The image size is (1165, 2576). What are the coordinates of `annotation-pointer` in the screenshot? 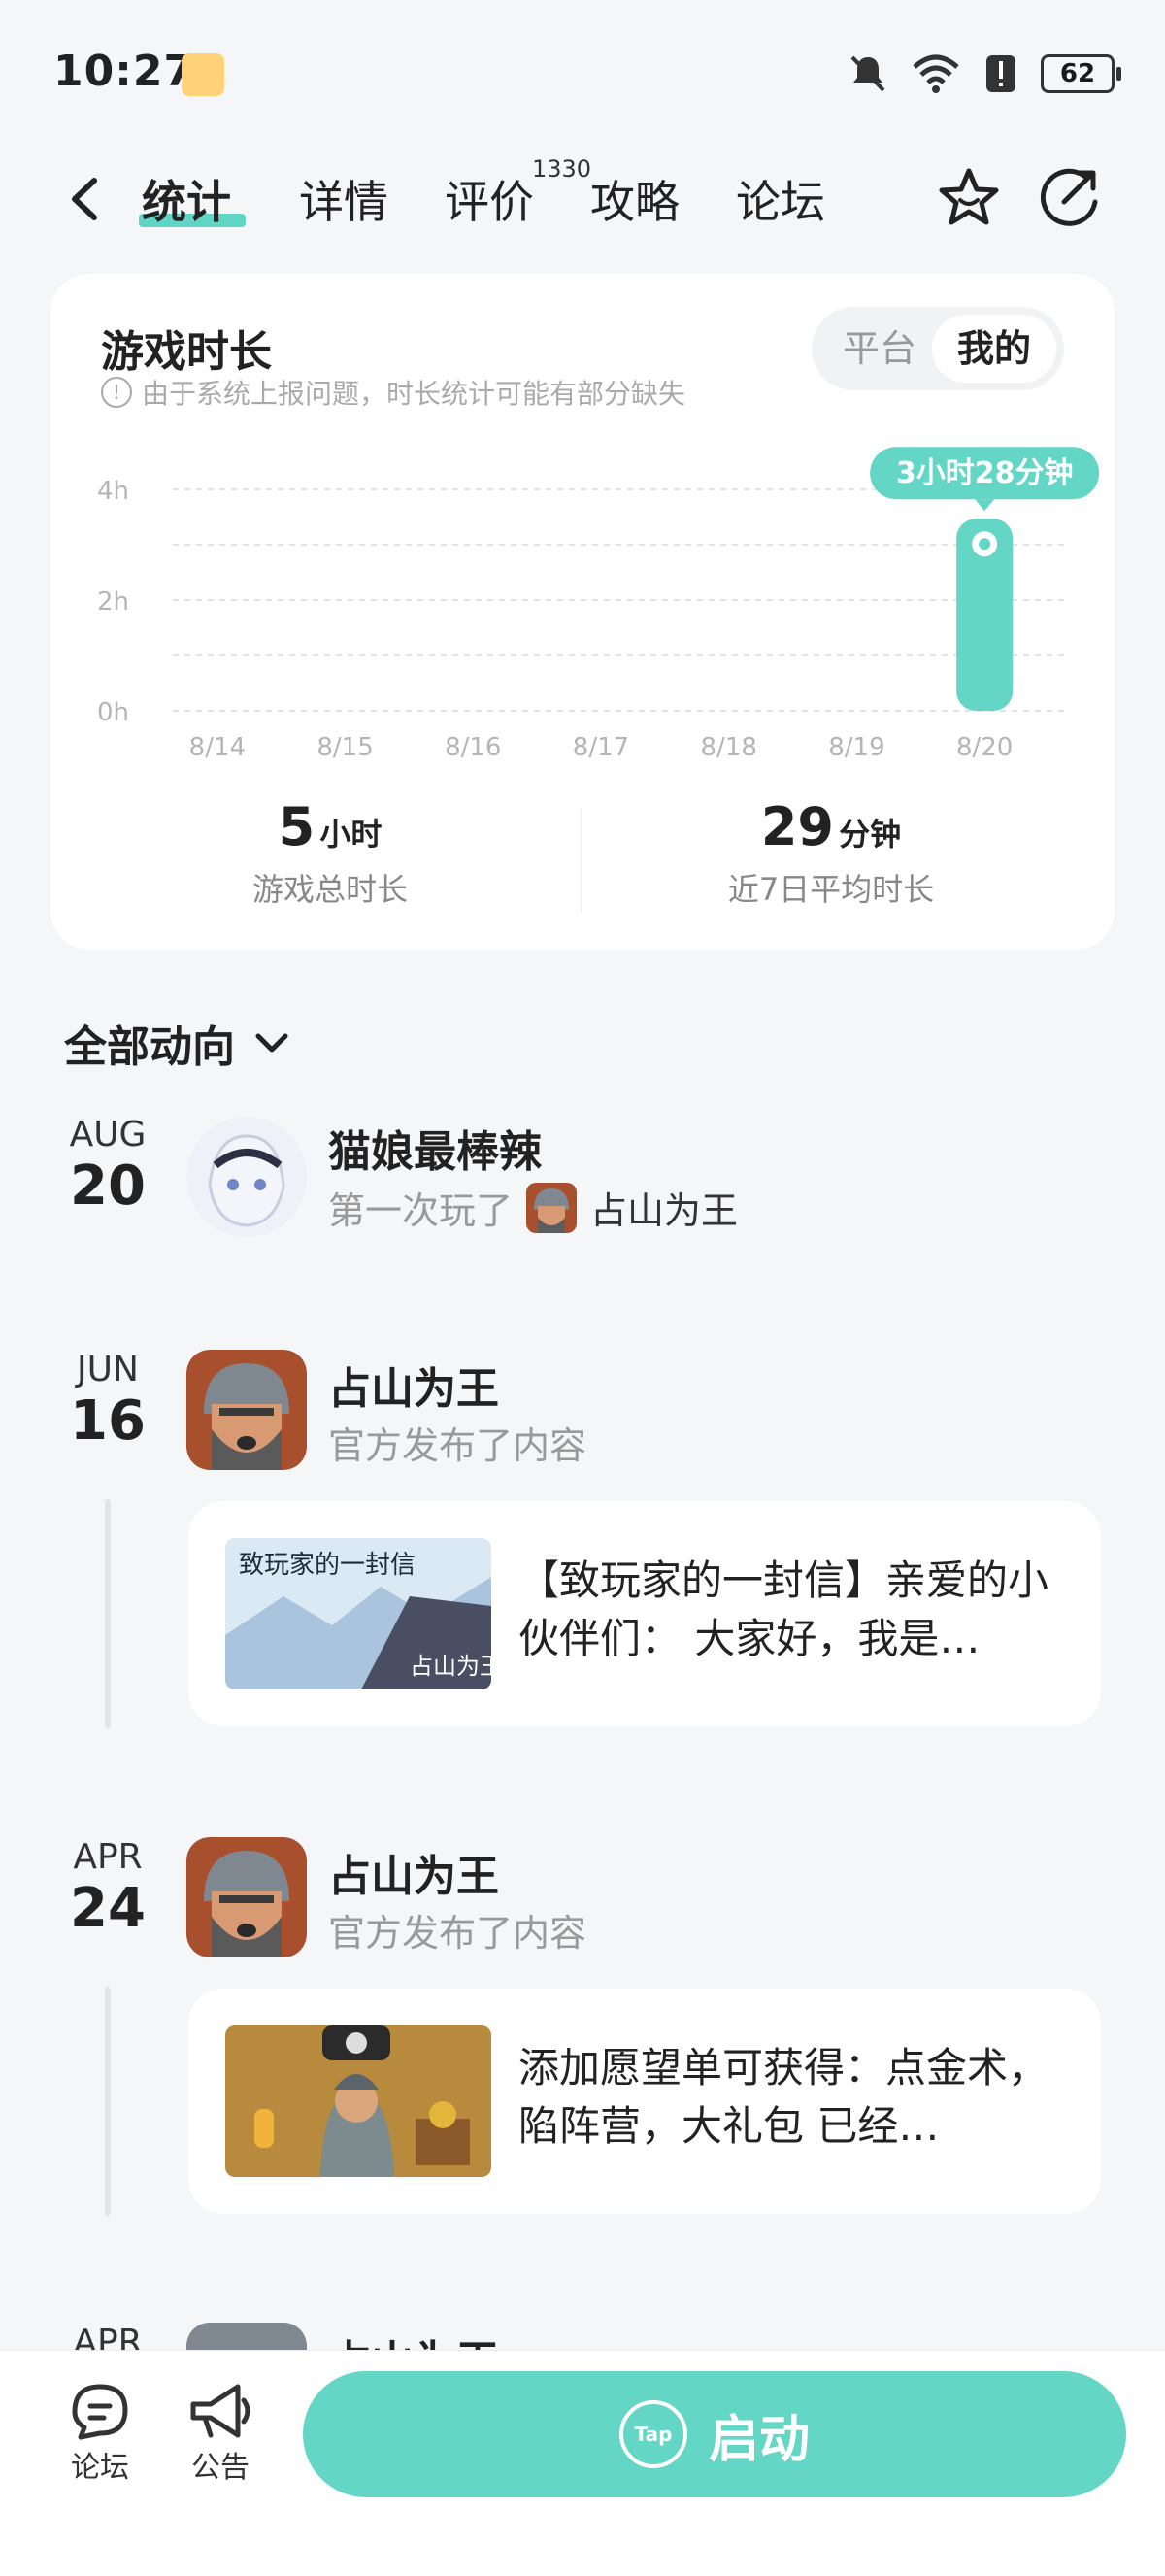 It's located at (985, 506).